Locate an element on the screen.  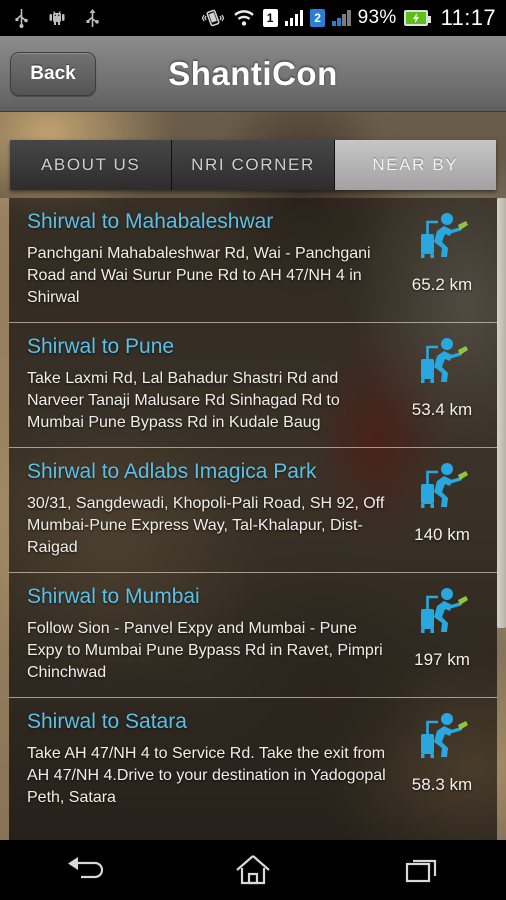
nav-home-button is located at coordinates (253, 870).